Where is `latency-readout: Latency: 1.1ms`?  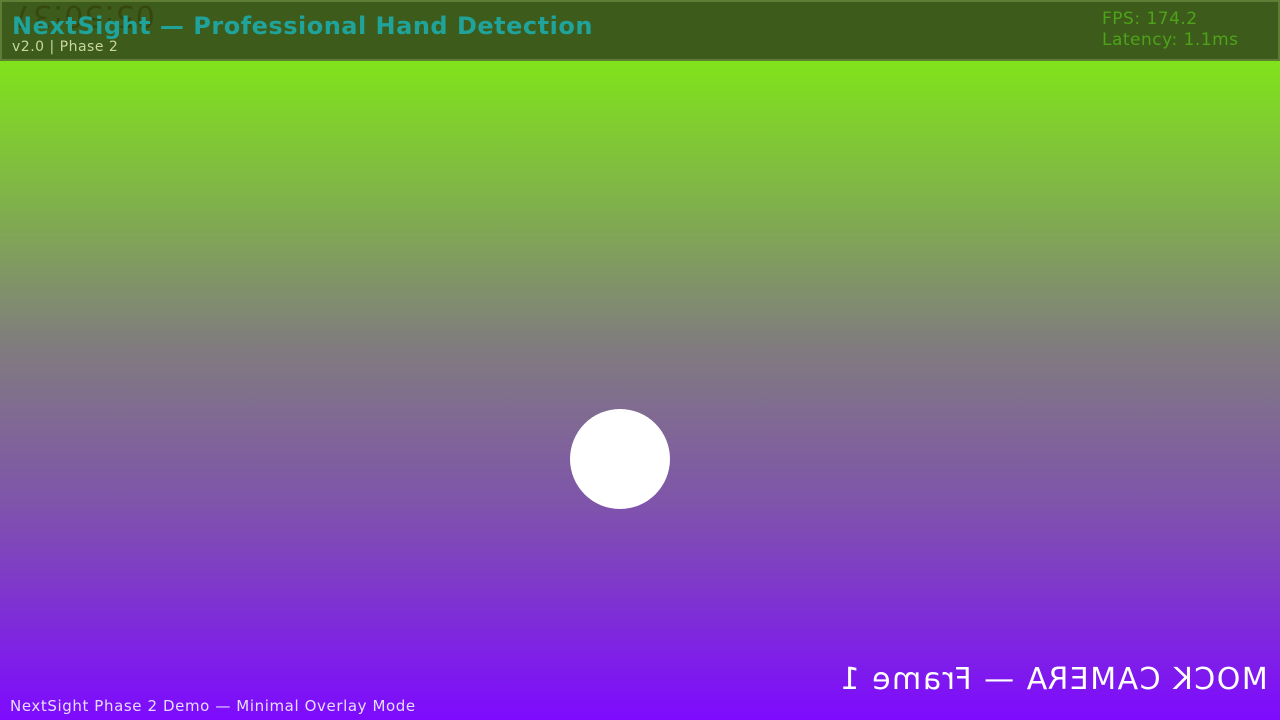 latency-readout: Latency: 1.1ms is located at coordinates (1170, 40).